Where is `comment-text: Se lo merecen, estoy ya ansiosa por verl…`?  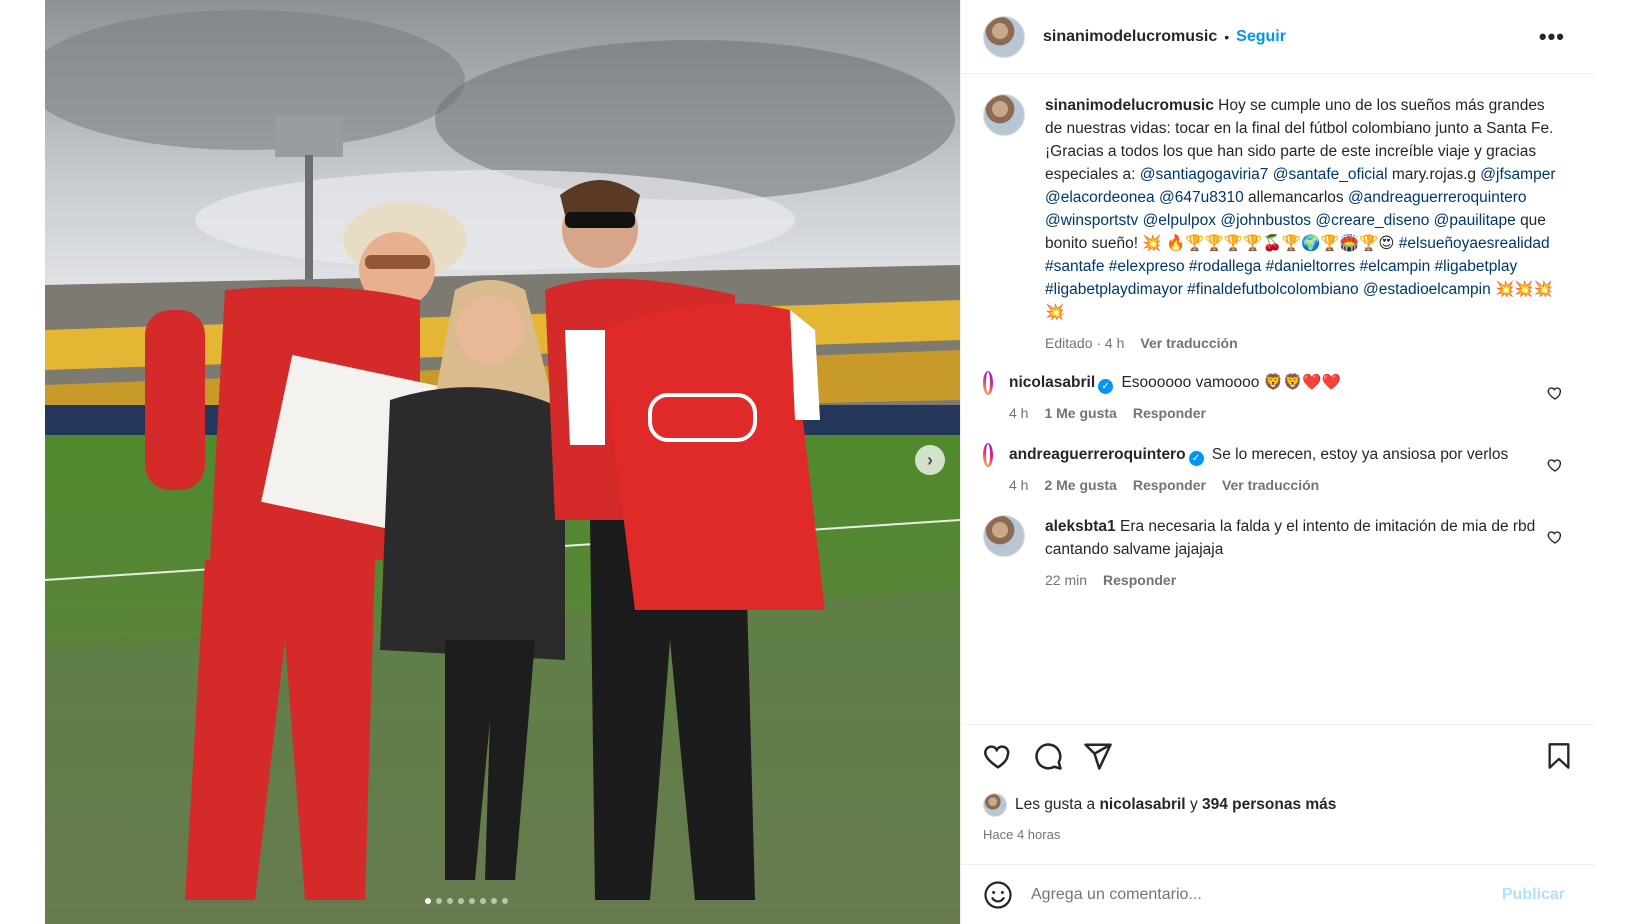
comment-text: Se lo merecen, estoy ya ansiosa por verl… is located at coordinates (1360, 454).